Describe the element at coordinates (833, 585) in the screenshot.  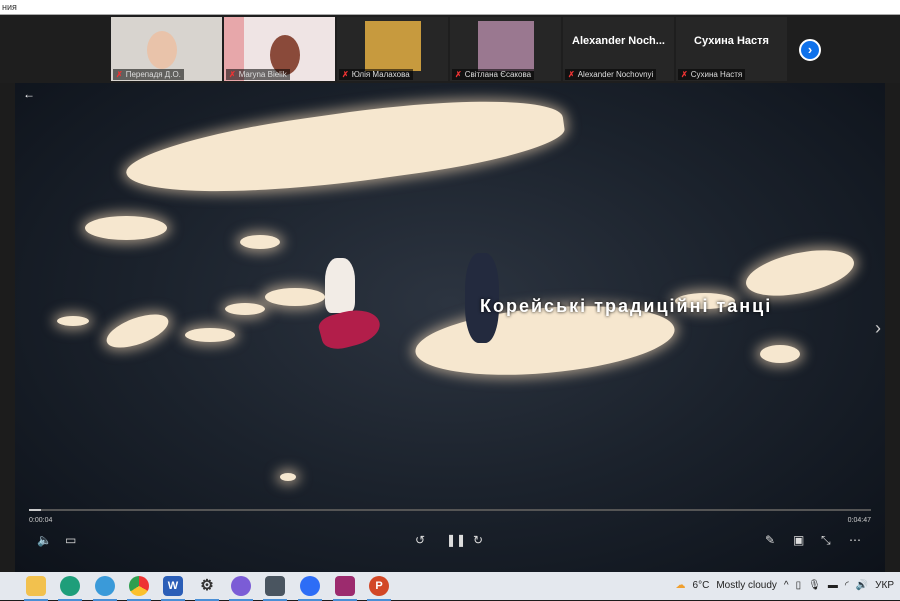
I see `battery-icon: ▬` at that location.